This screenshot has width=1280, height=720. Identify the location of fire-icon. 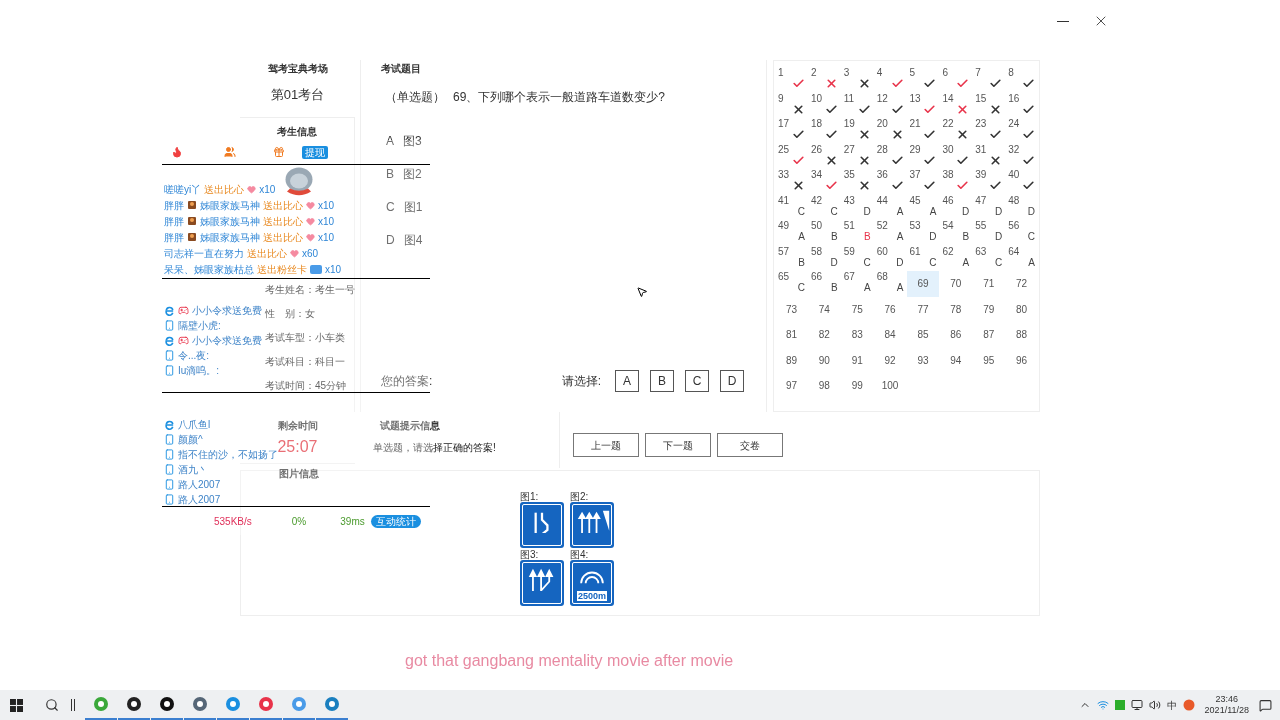
(177, 152).